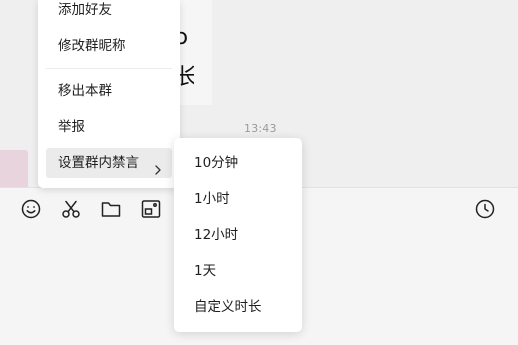 The image size is (518, 345). I want to click on mute-option-custom-duration: 自定义时长, so click(238, 307).